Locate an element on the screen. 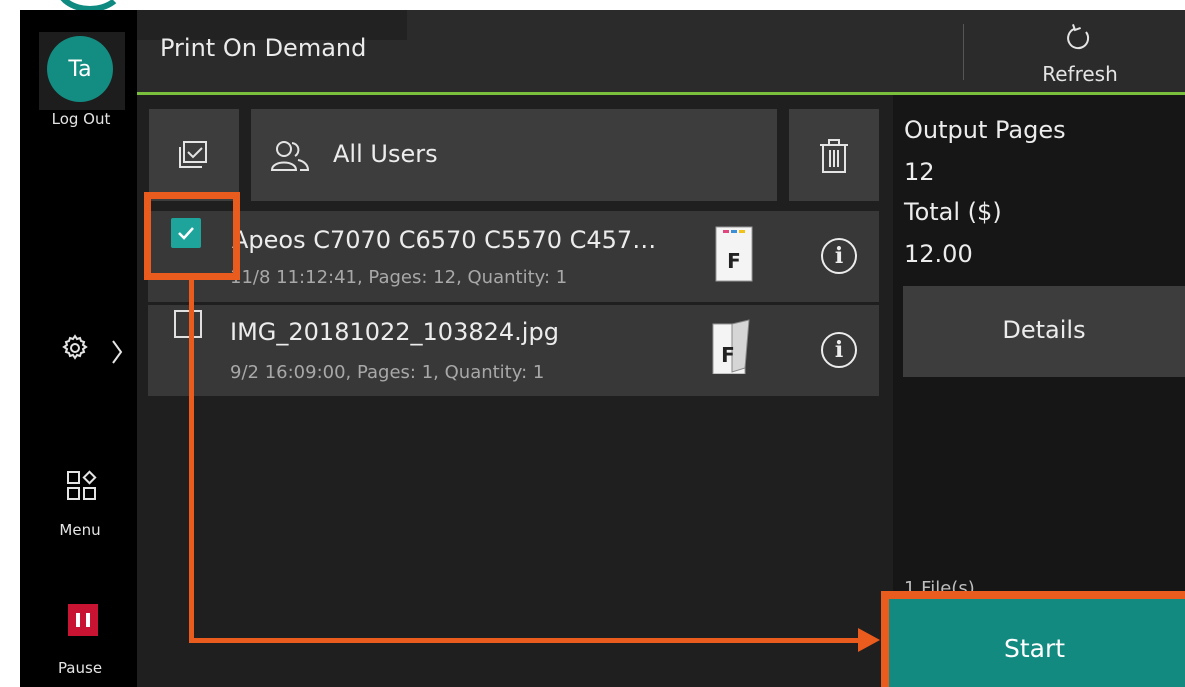  refresh-icon is located at coordinates (1078, 38).